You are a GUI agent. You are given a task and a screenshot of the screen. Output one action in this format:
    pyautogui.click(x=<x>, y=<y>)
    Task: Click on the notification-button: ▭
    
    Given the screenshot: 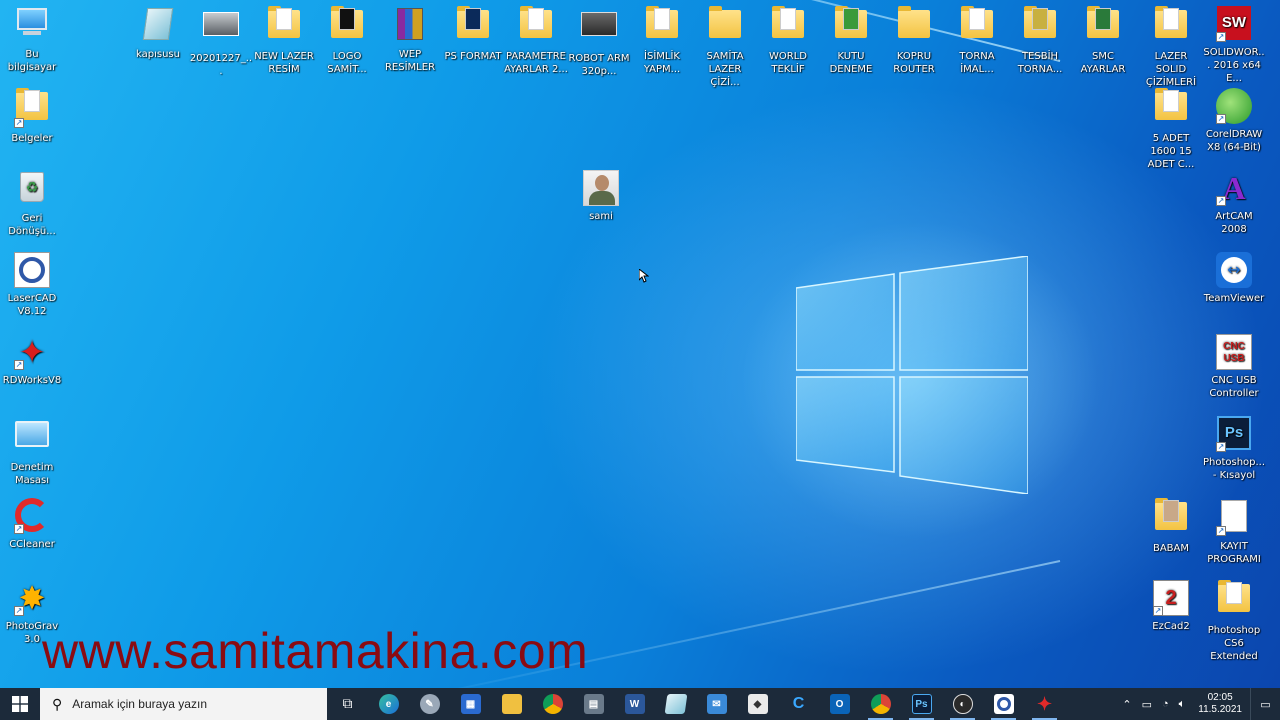 What is the action you would take?
    pyautogui.click(x=1265, y=704)
    